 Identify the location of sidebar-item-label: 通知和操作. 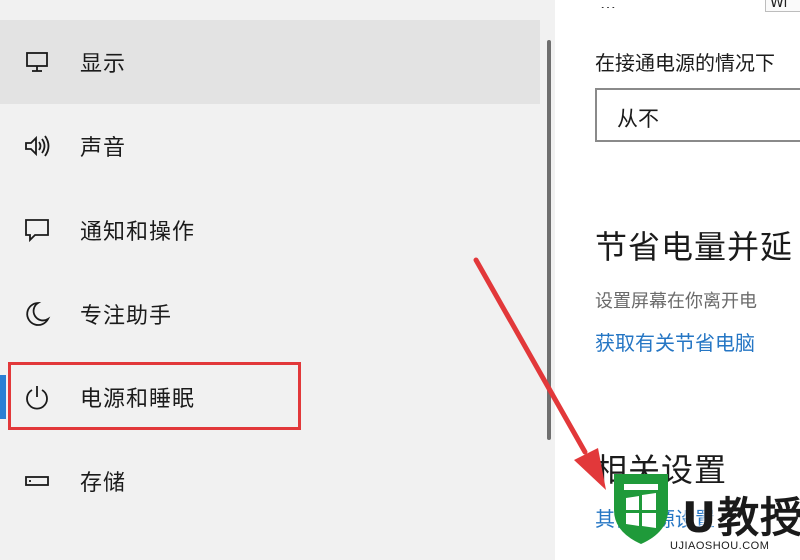
(138, 232).